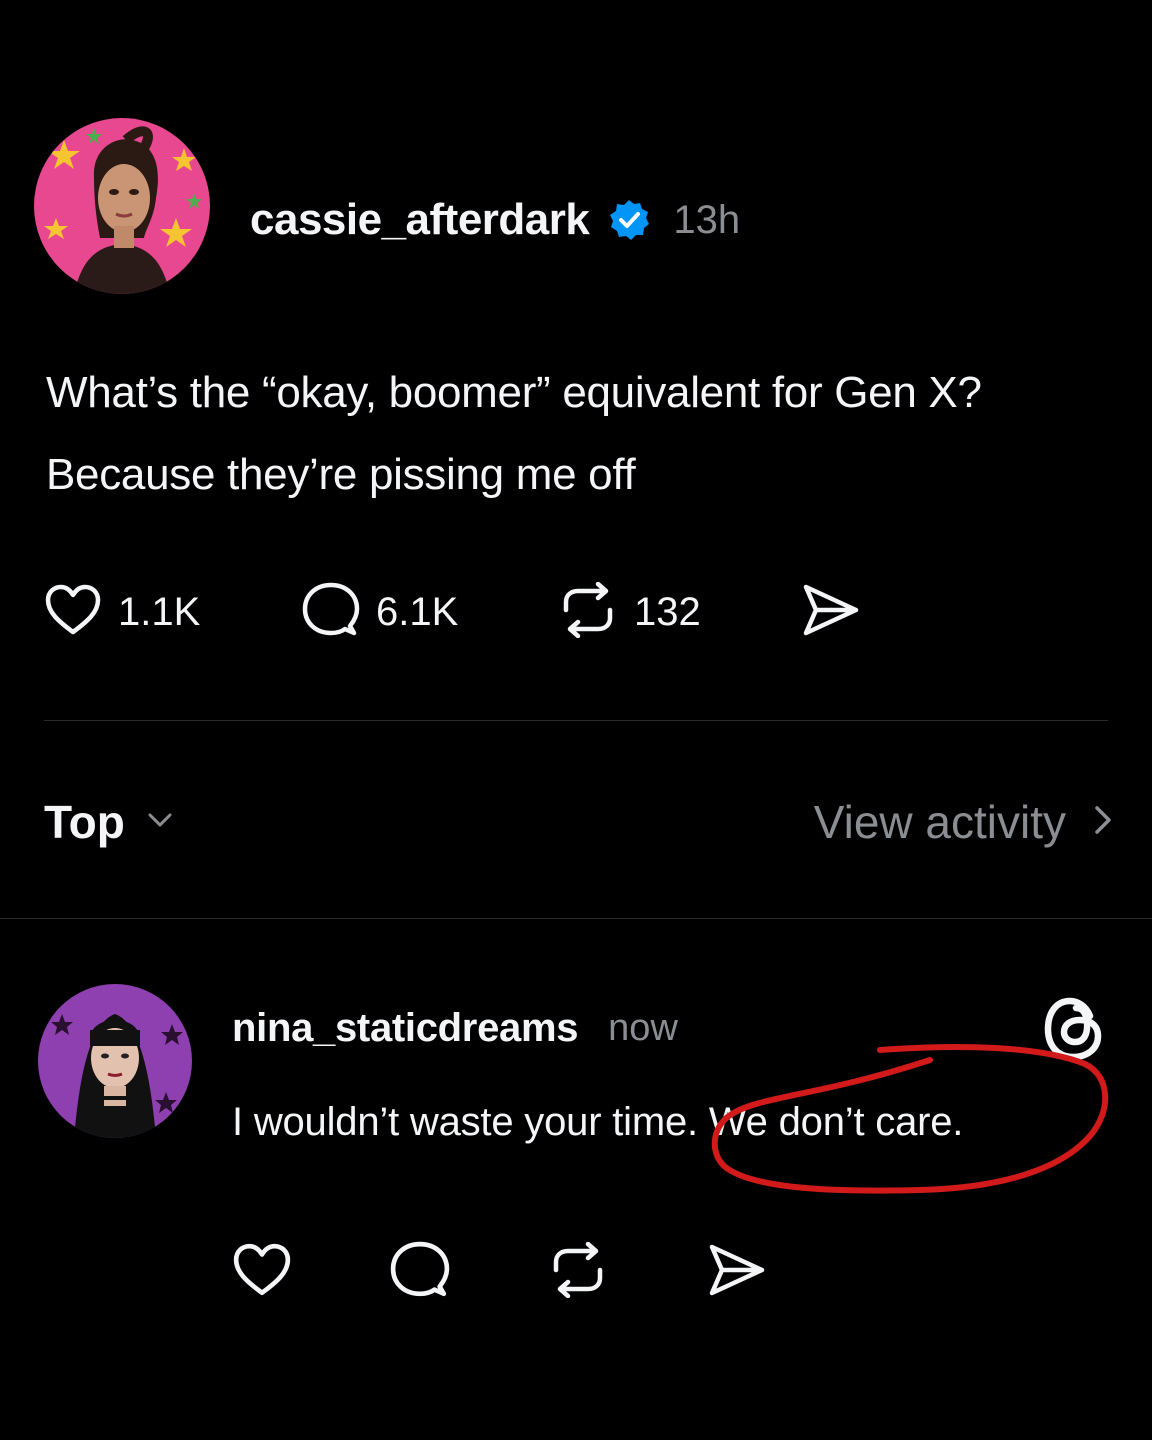  I want to click on post-author-row: cassie_afterdark 13h, so click(495, 220).